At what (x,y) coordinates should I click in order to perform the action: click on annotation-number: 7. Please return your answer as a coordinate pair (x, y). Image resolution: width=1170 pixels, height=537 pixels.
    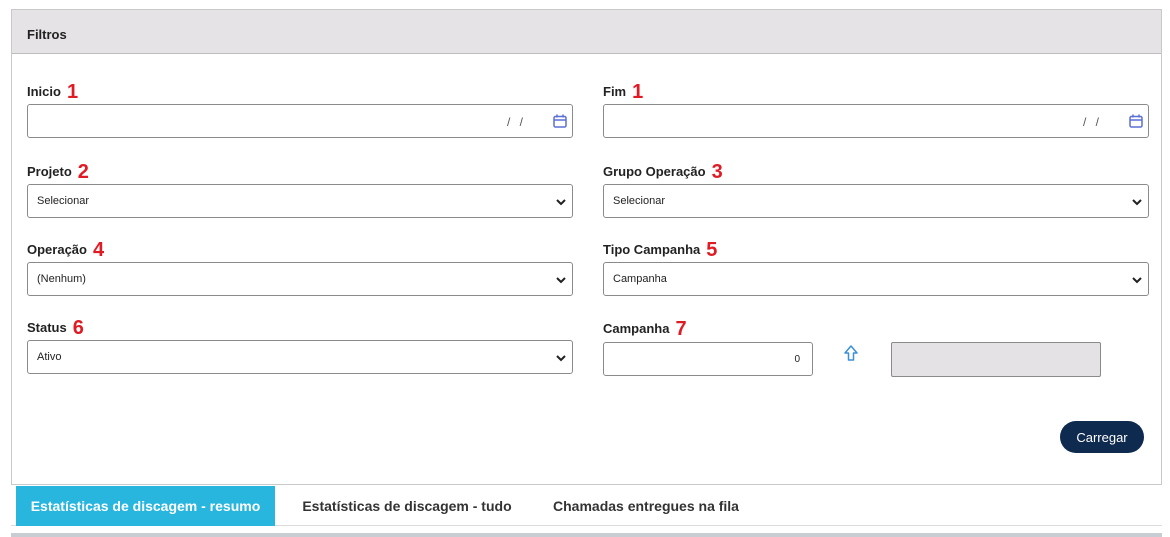
    Looking at the image, I should click on (681, 329).